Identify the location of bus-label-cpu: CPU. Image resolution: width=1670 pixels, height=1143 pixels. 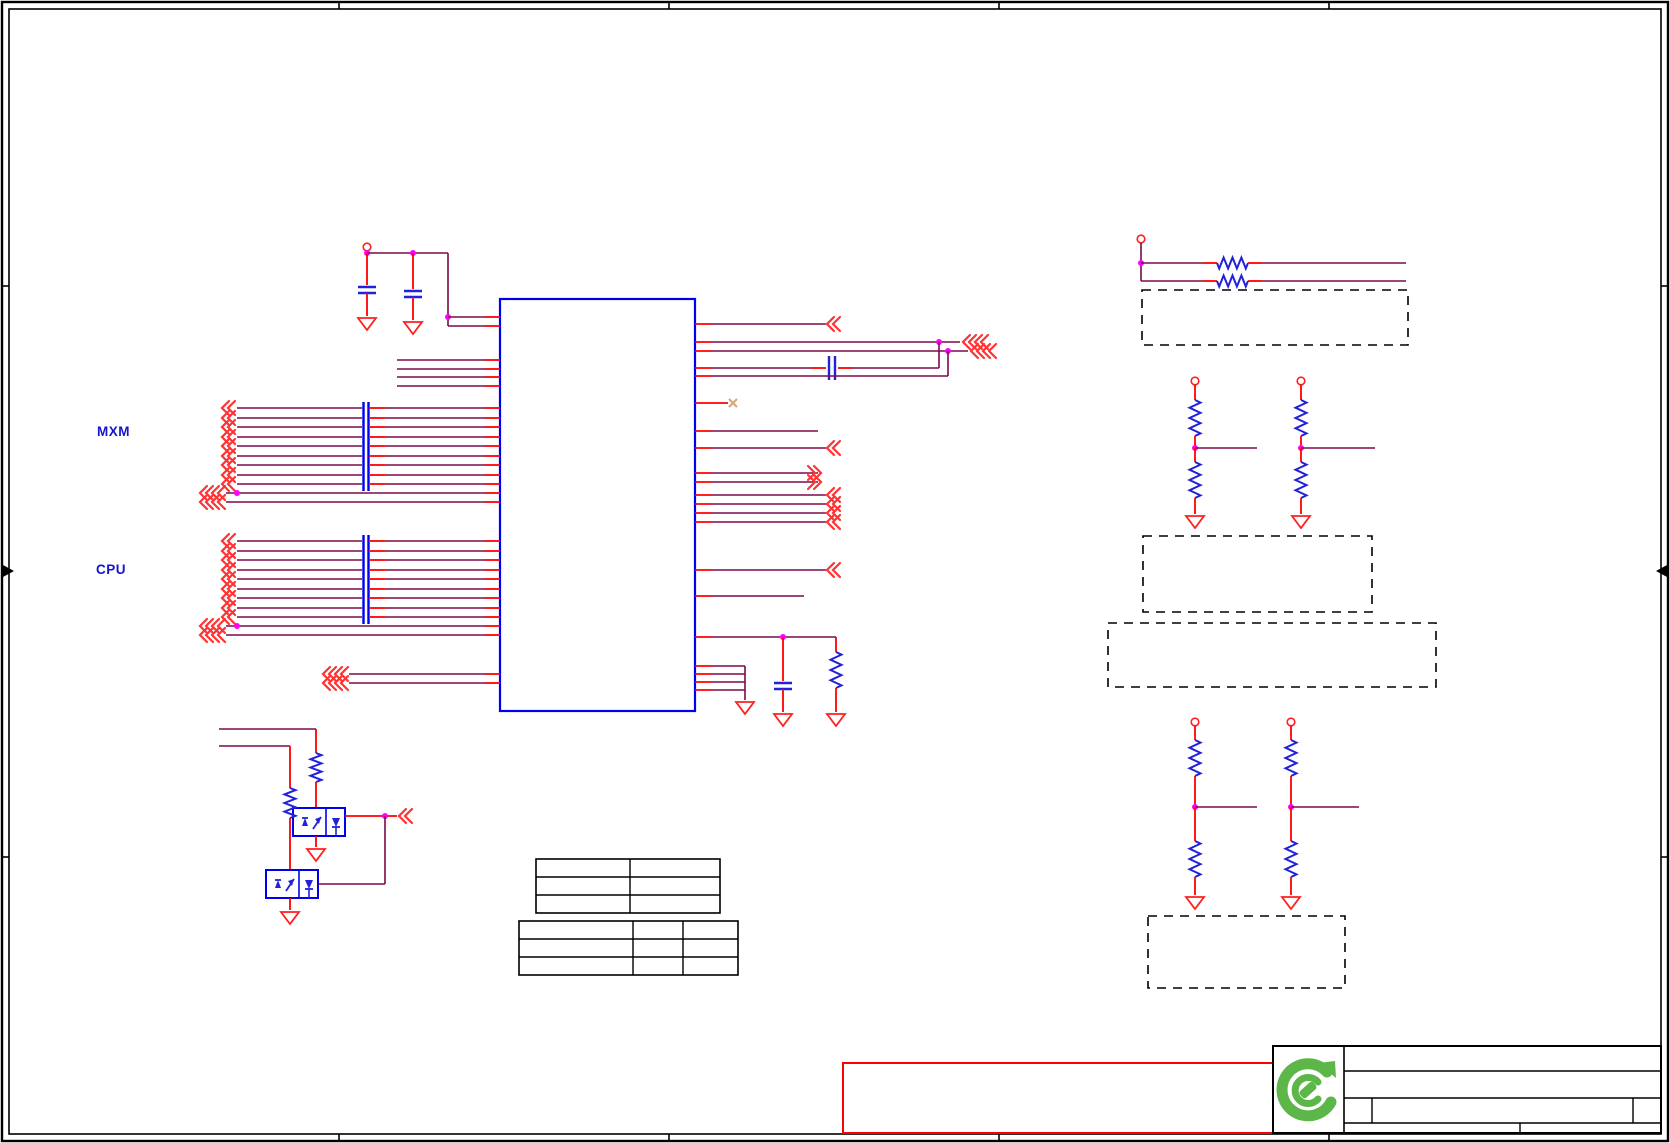
(111, 569).